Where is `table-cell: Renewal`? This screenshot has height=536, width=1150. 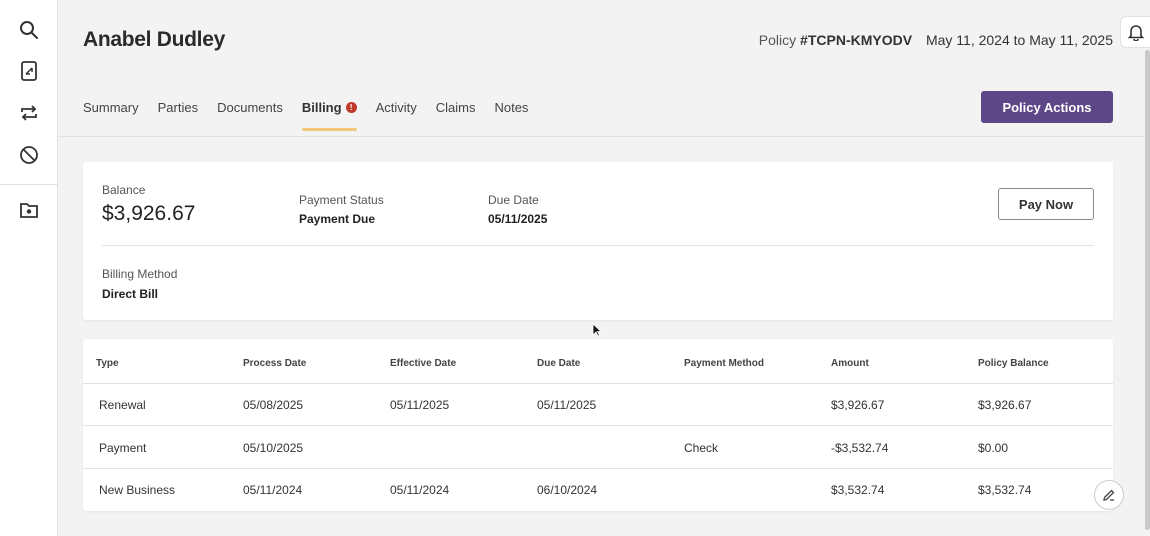
table-cell: Renewal is located at coordinates (122, 405).